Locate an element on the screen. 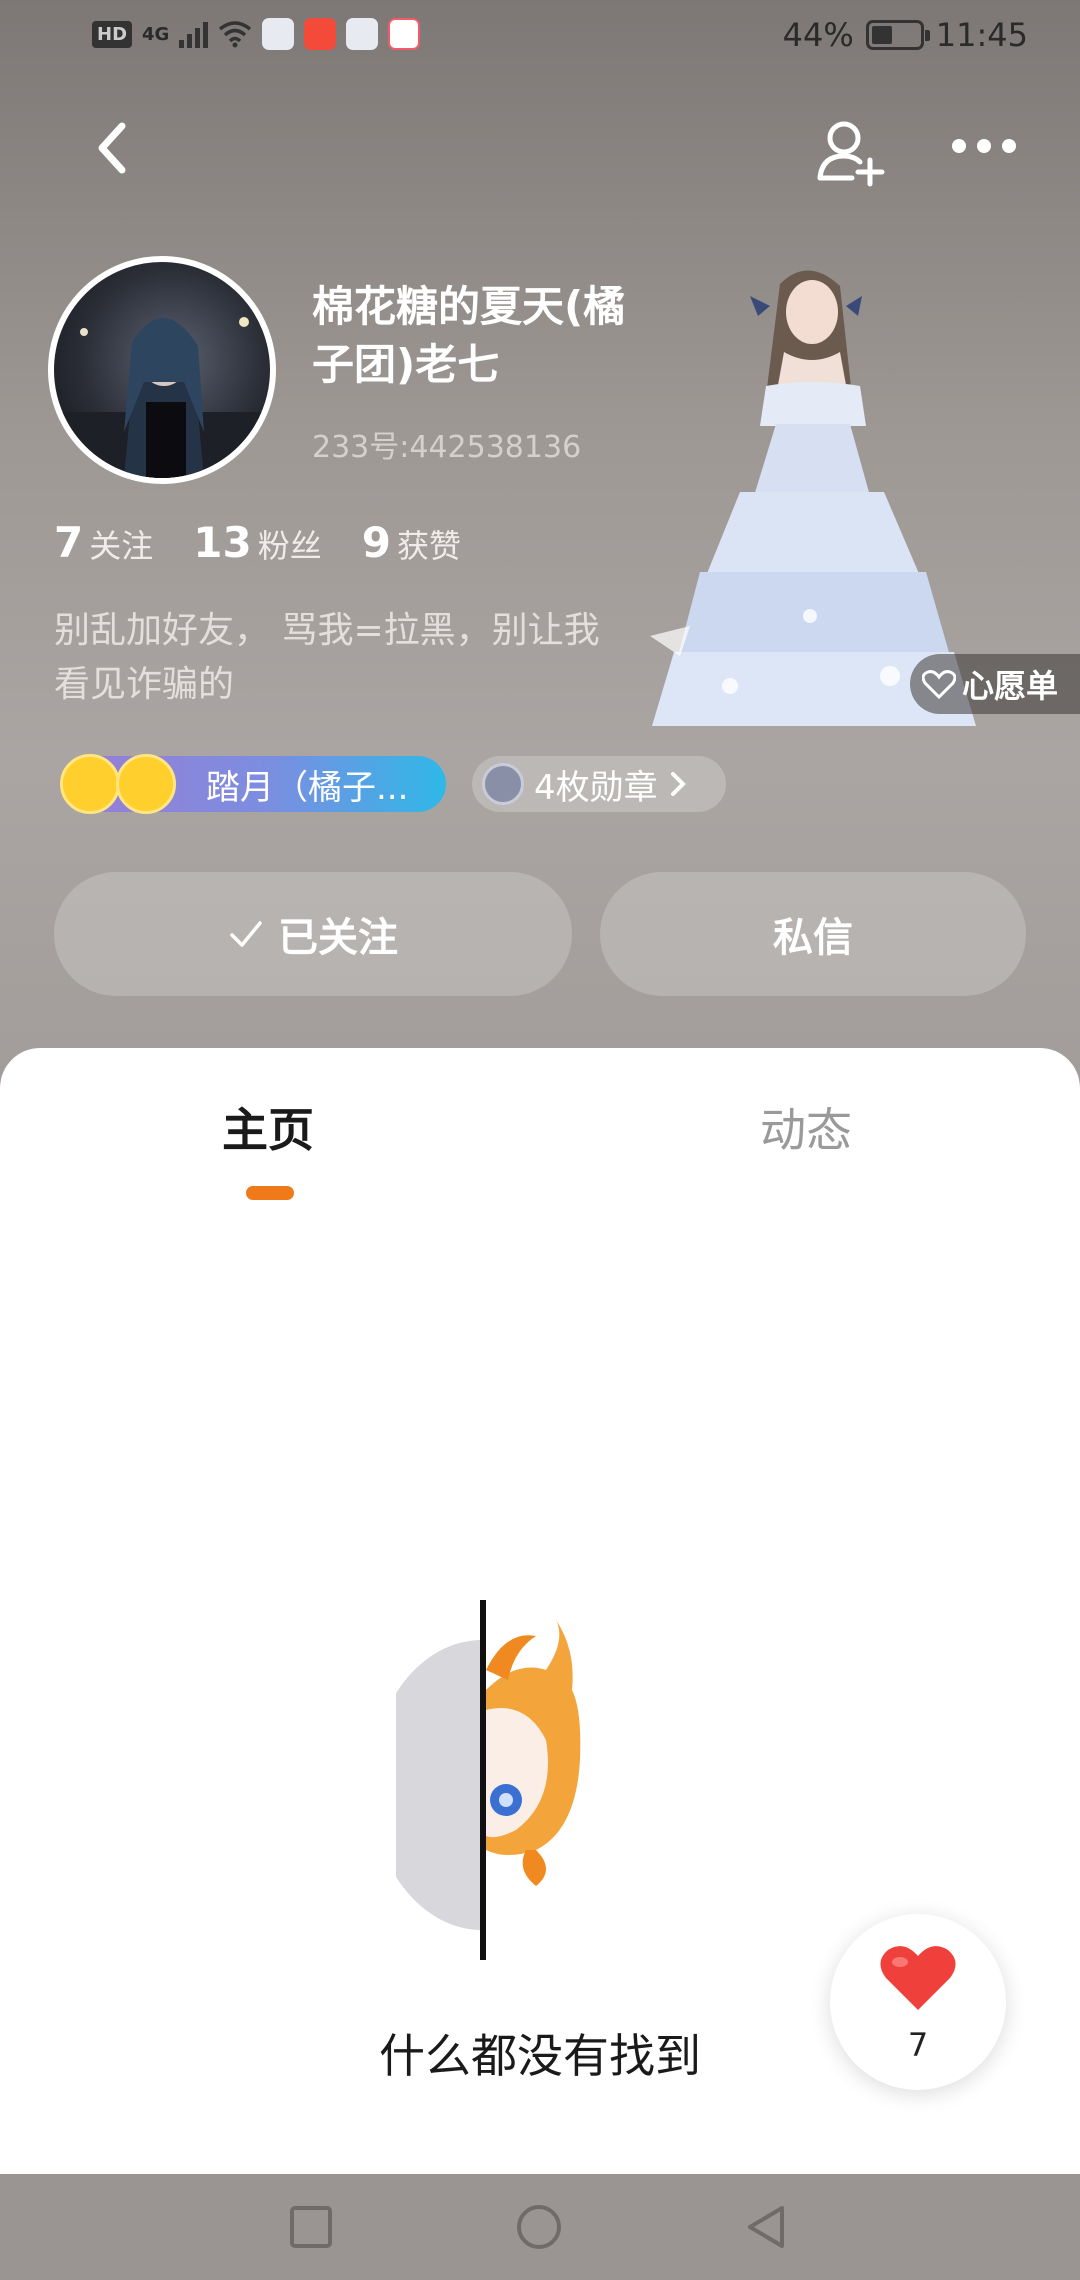  heart-outline-icon is located at coordinates (939, 684).